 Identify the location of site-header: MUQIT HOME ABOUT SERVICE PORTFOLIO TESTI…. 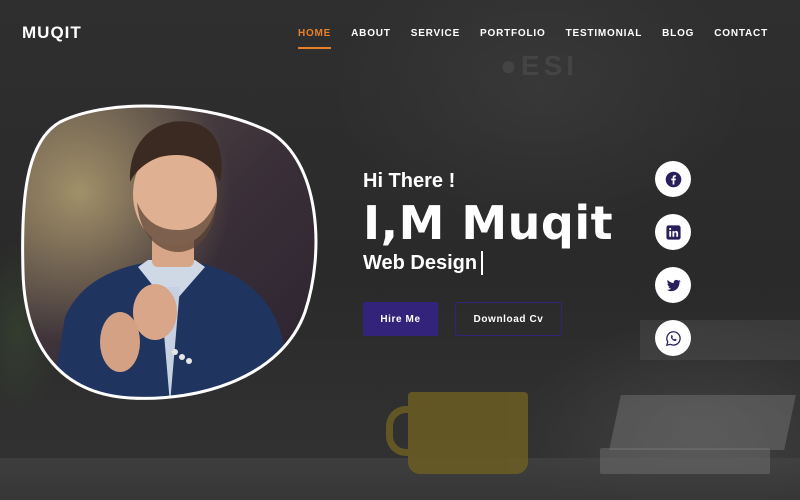
(400, 33).